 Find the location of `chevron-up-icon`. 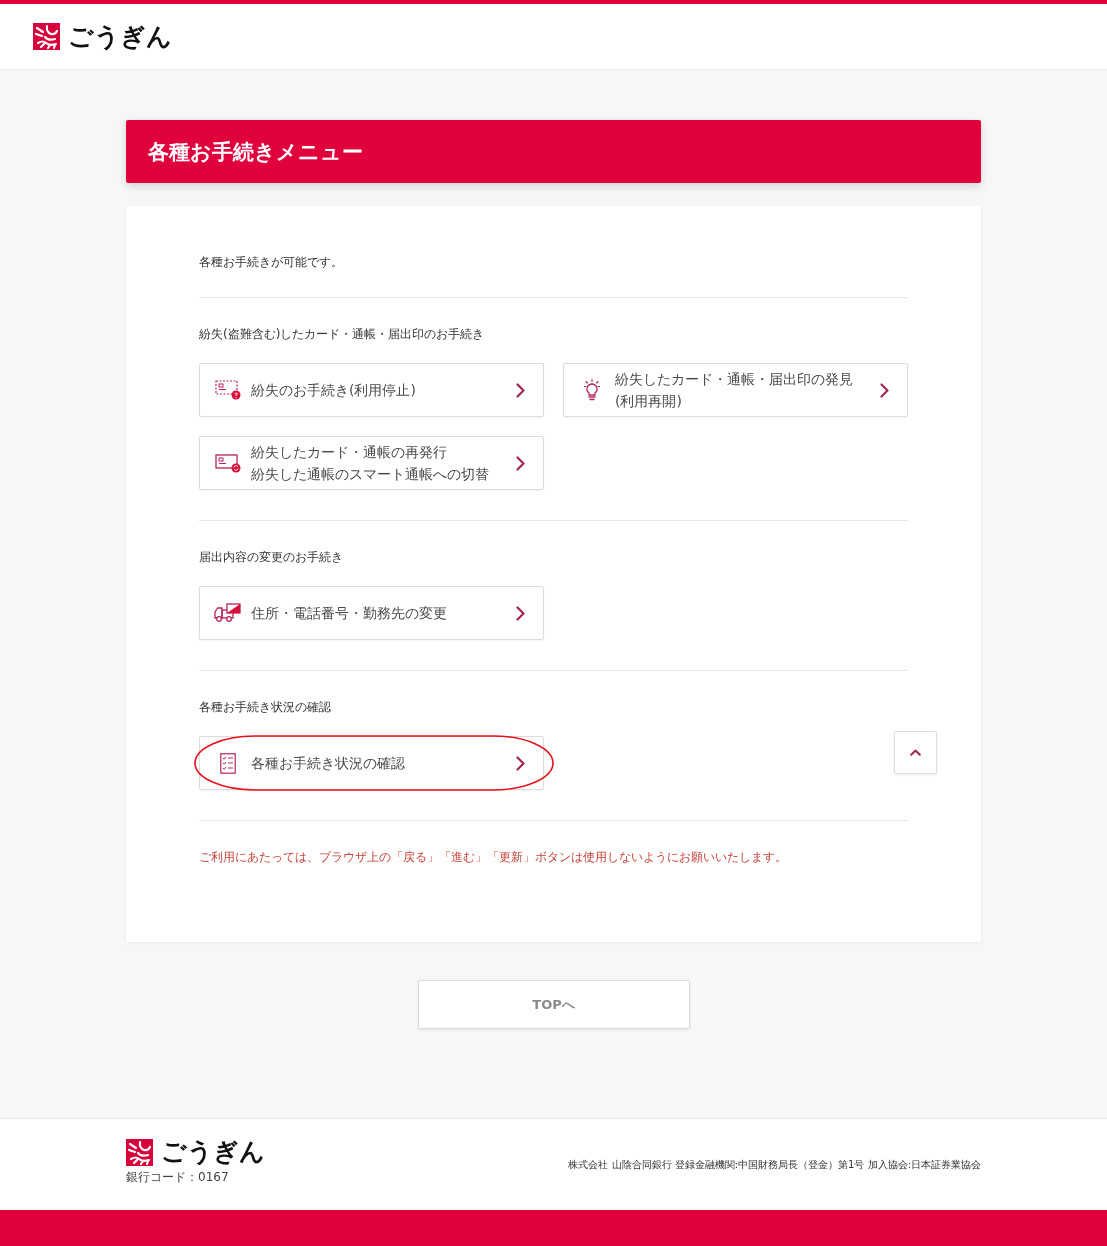

chevron-up-icon is located at coordinates (915, 752).